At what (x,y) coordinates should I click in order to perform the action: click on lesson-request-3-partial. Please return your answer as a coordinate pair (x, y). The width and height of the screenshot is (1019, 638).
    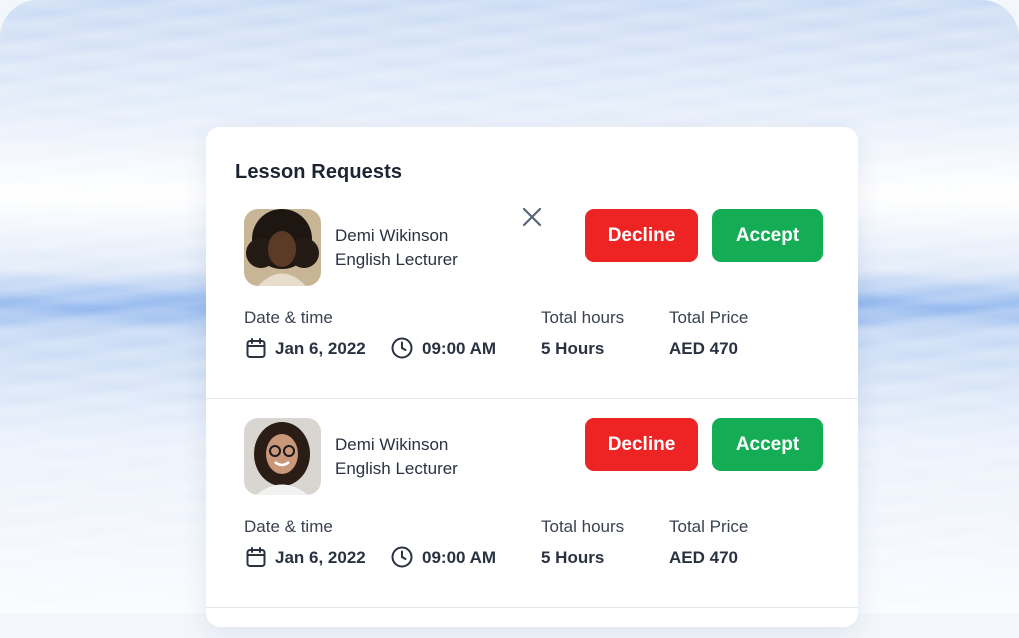
    Looking at the image, I should click on (532, 622).